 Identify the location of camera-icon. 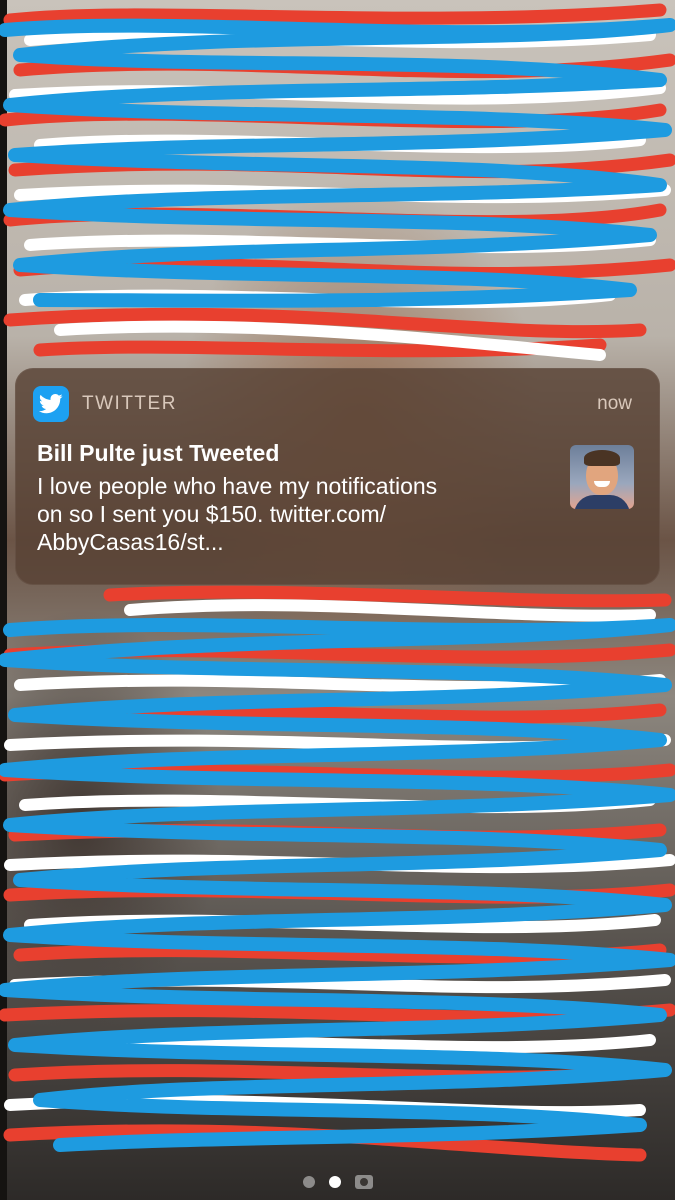
(363, 1182).